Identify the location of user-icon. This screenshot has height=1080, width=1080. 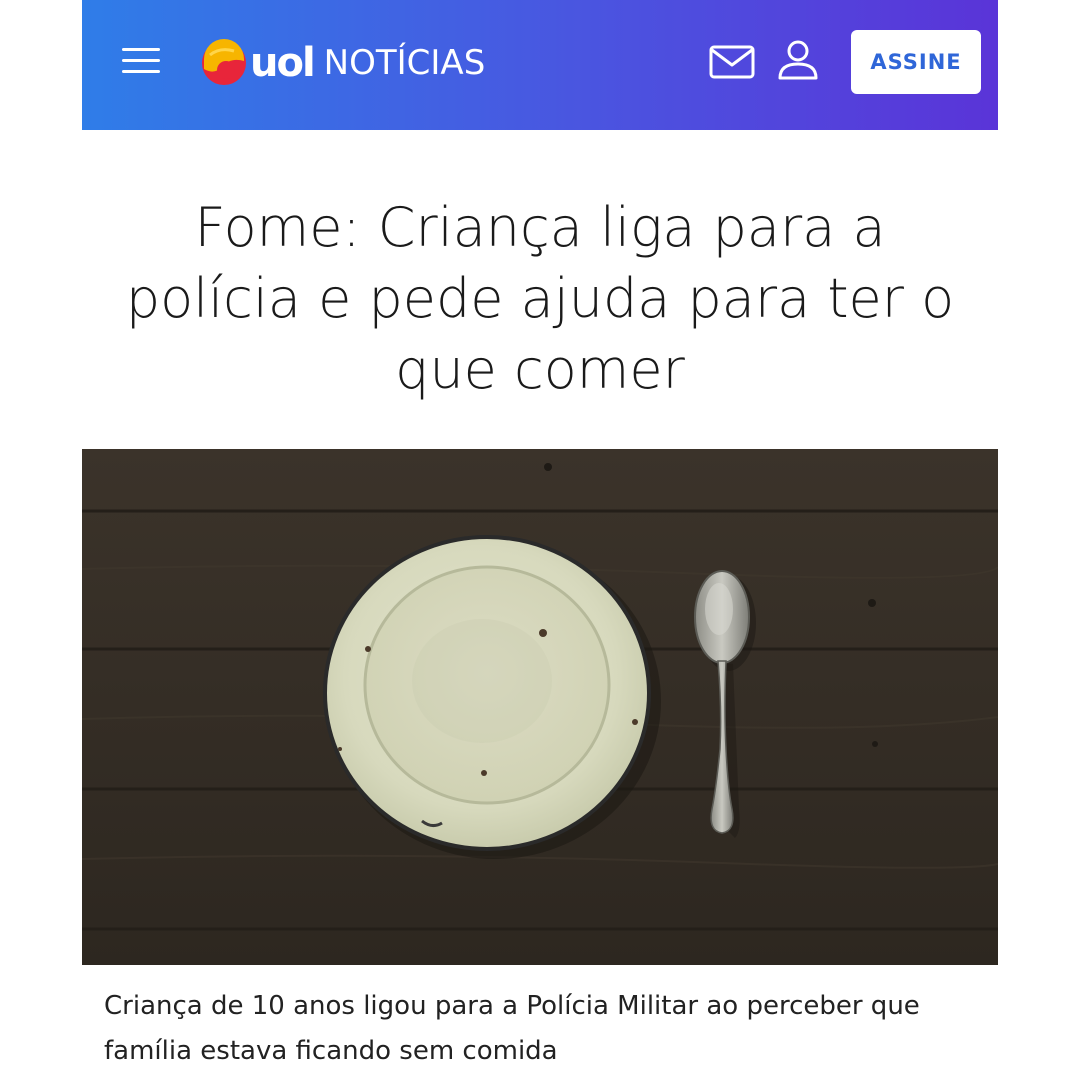
(798, 60).